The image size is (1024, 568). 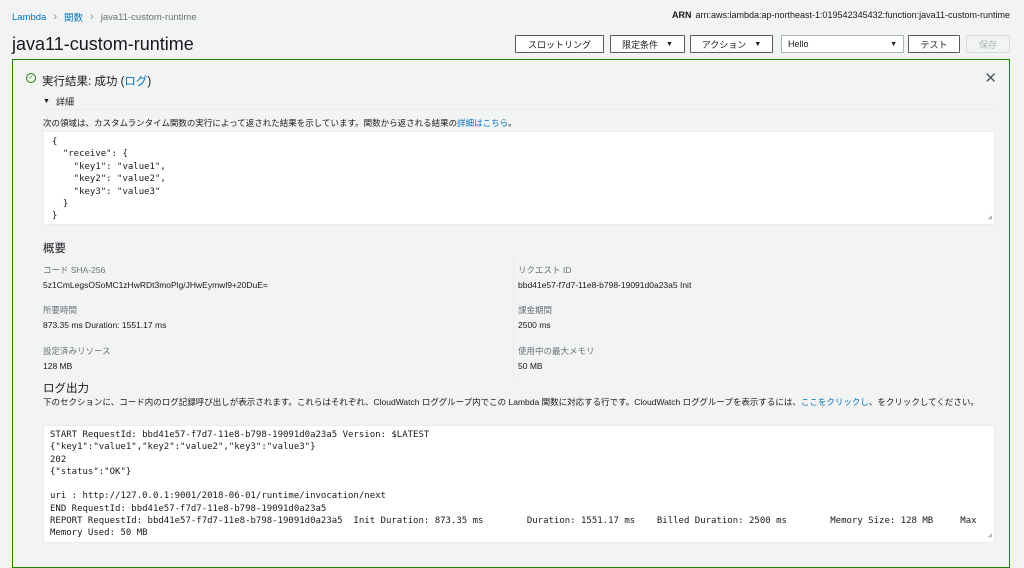 What do you see at coordinates (923, 402) in the screenshot?
I see `log-description-end: 、をクリックしてください。` at bounding box center [923, 402].